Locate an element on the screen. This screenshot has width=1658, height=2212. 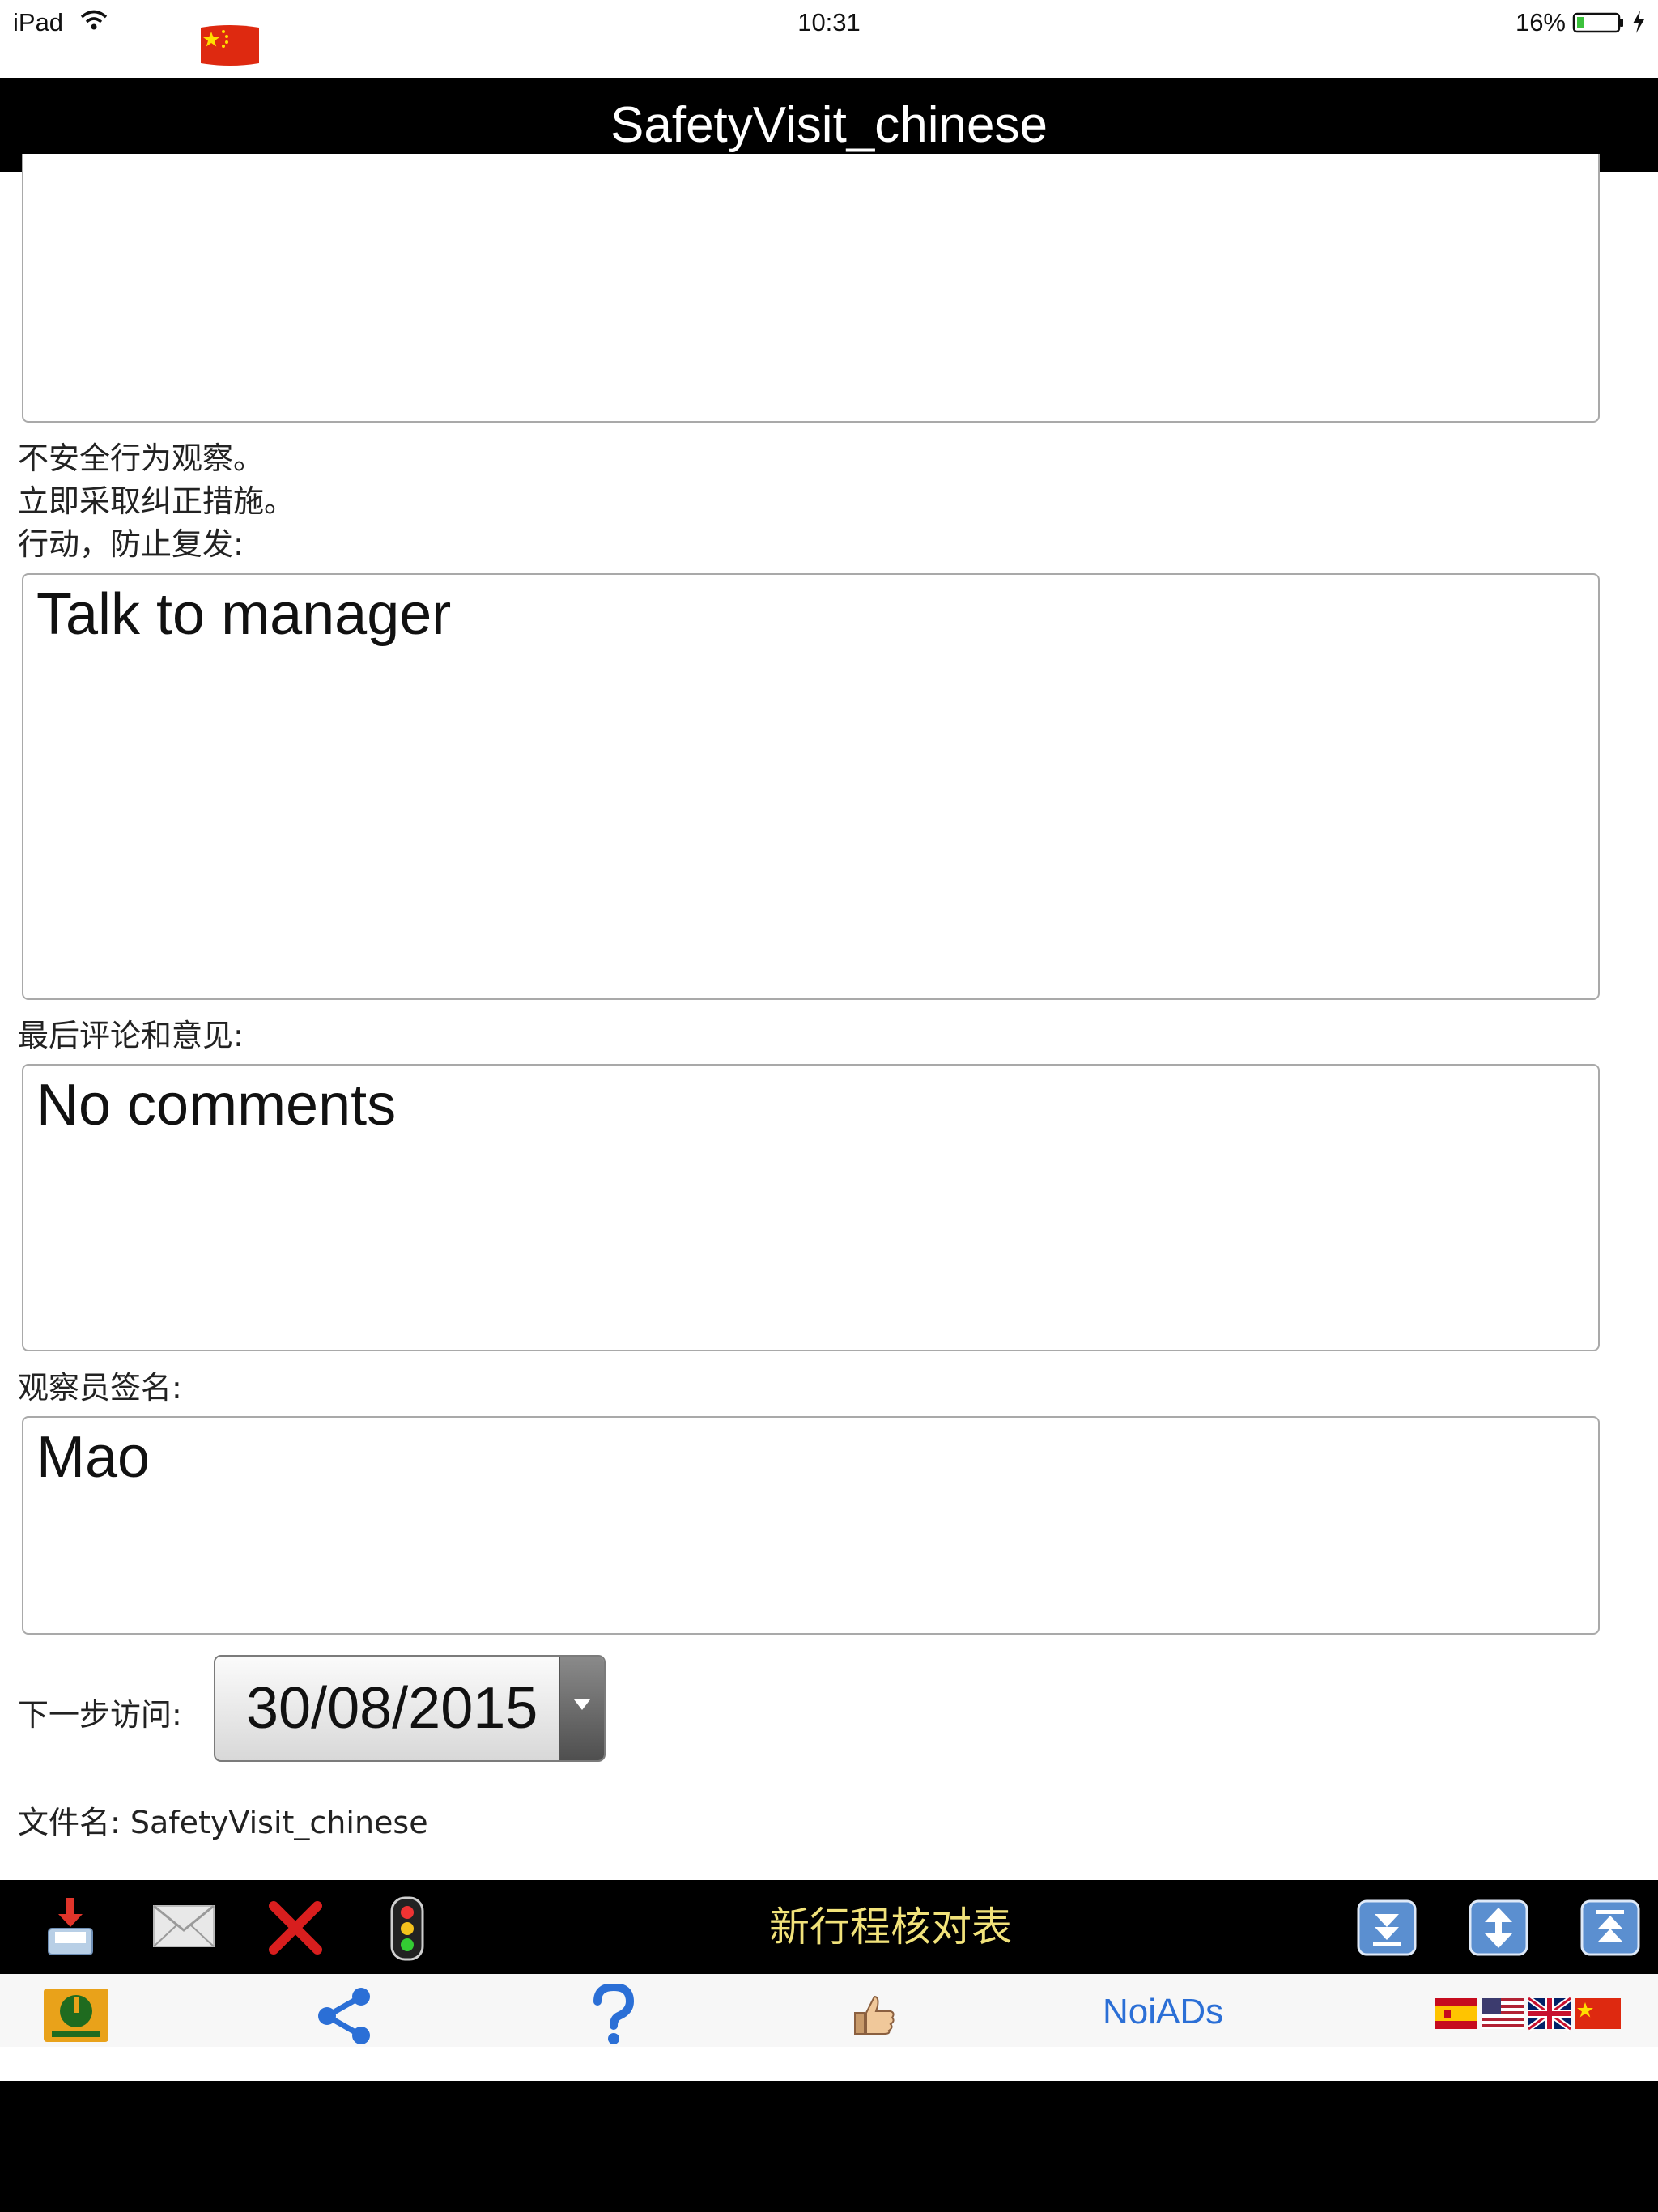
help-icon is located at coordinates (613, 2015).